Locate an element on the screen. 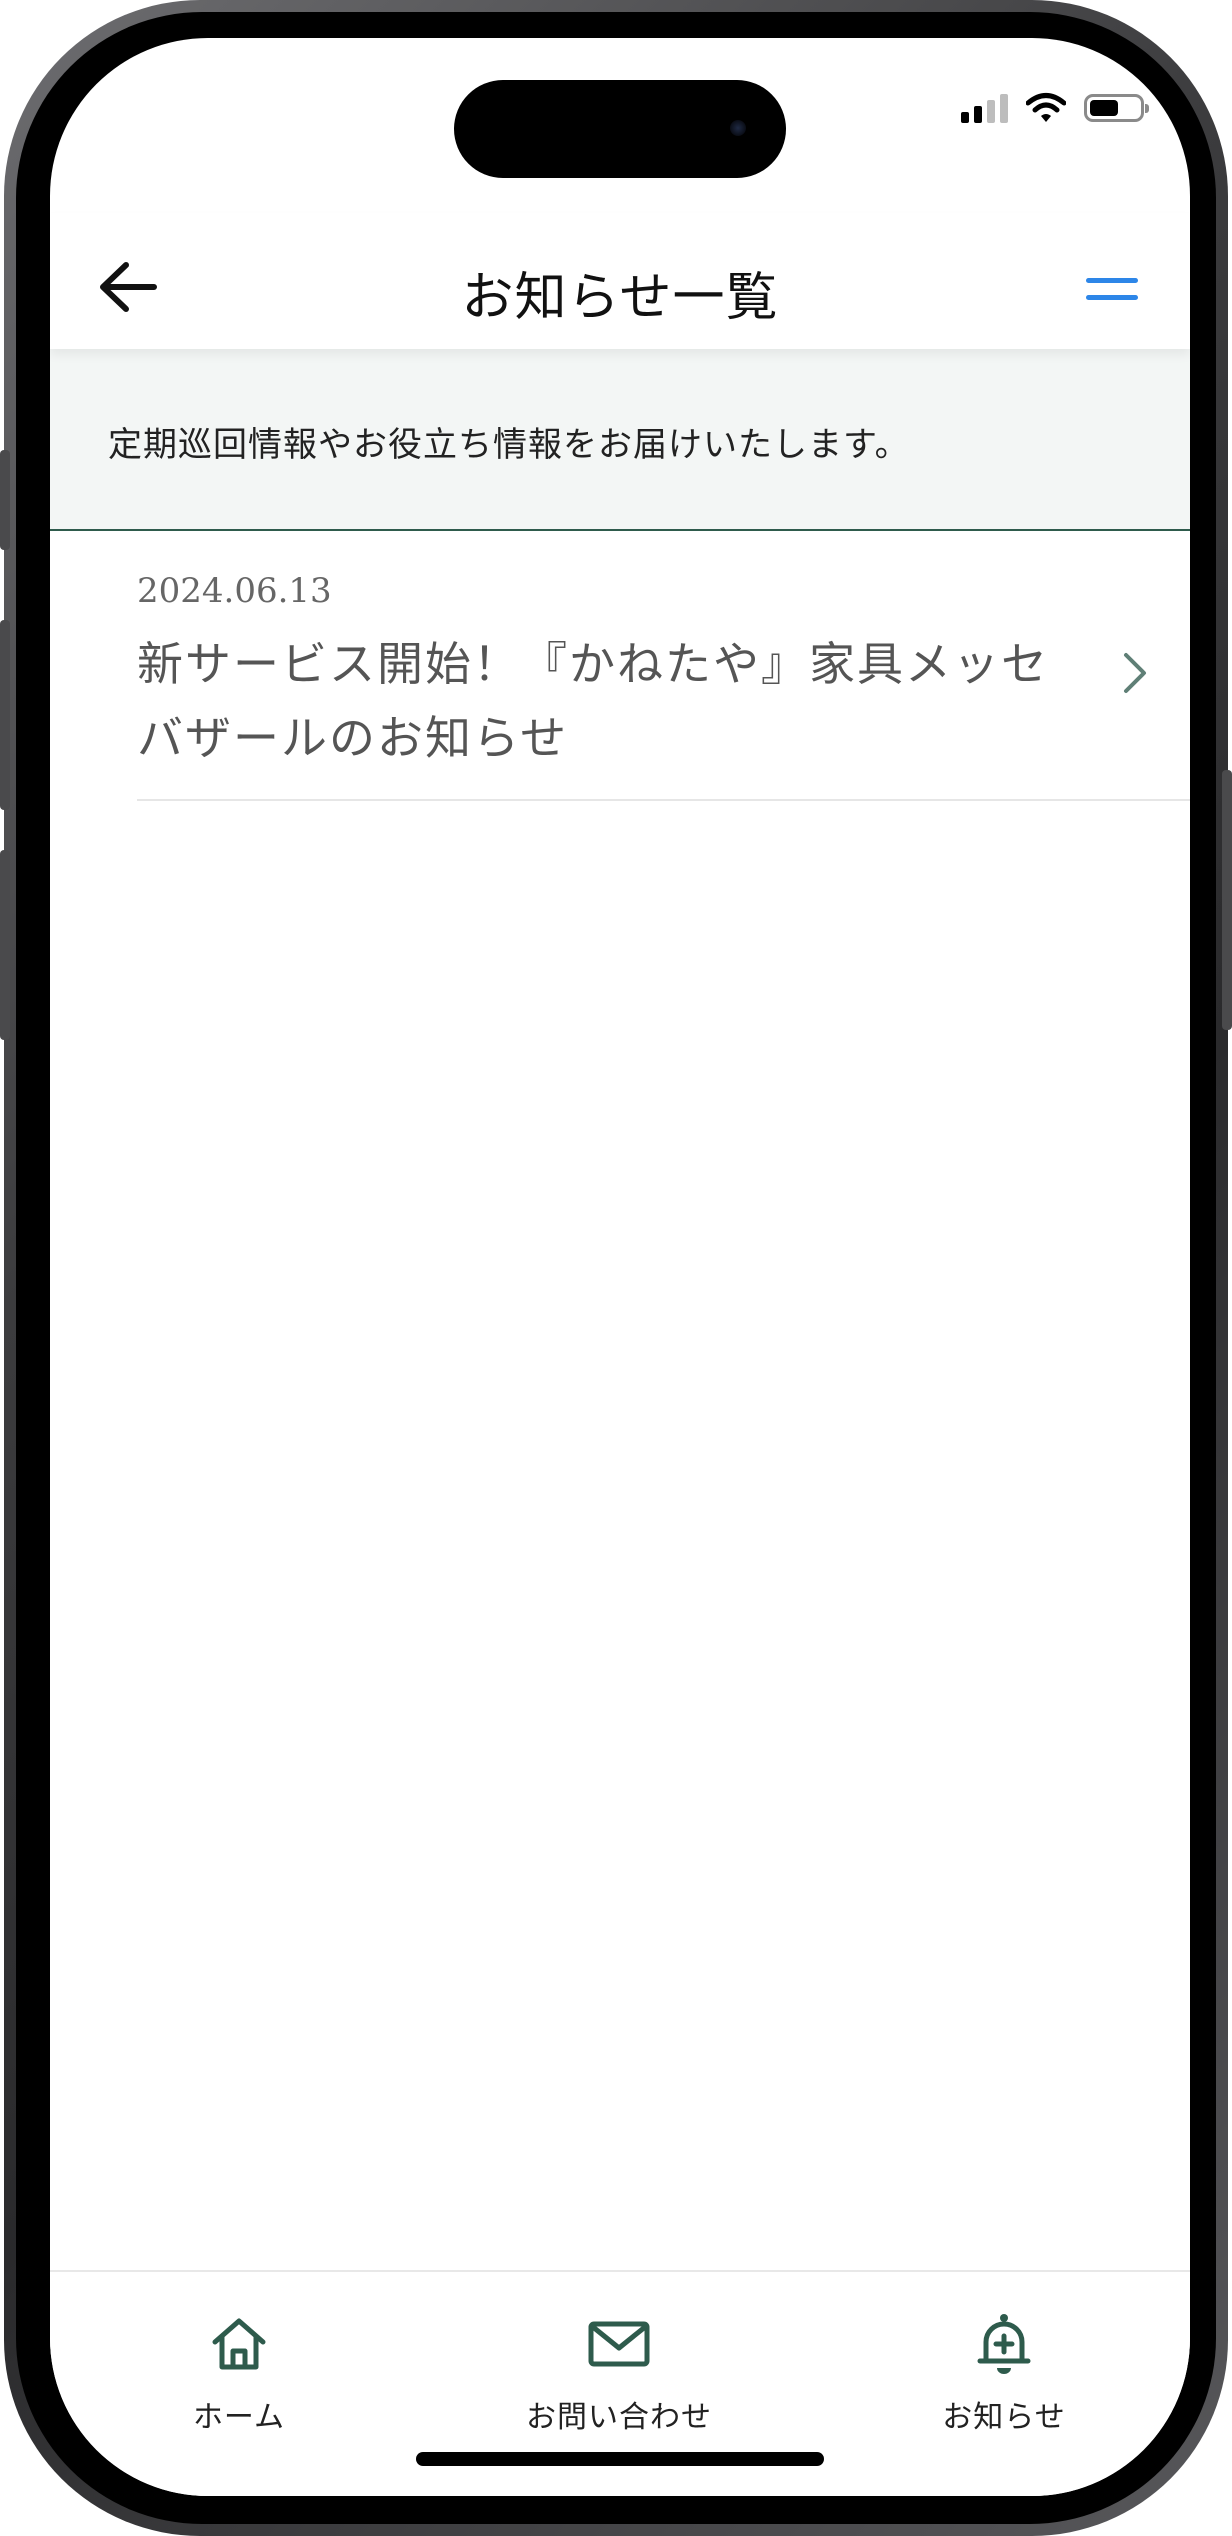 The image size is (1232, 2536). front-camera is located at coordinates (738, 128).